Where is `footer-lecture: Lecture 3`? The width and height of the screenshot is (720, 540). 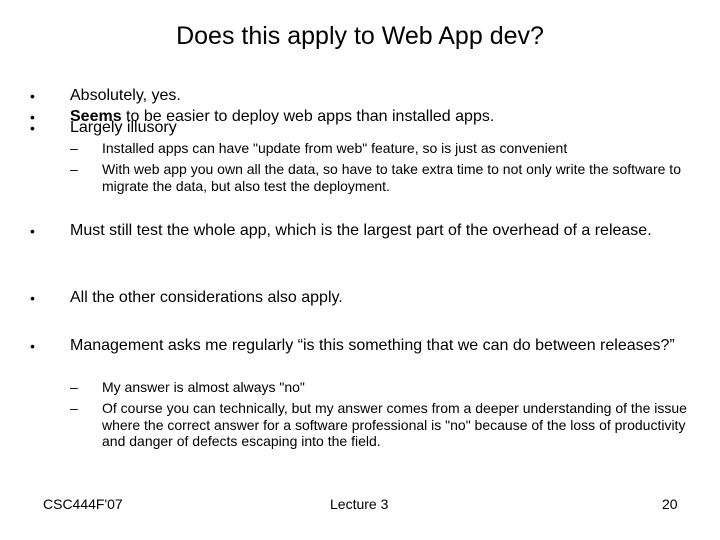
footer-lecture: Lecture 3 is located at coordinates (359, 504).